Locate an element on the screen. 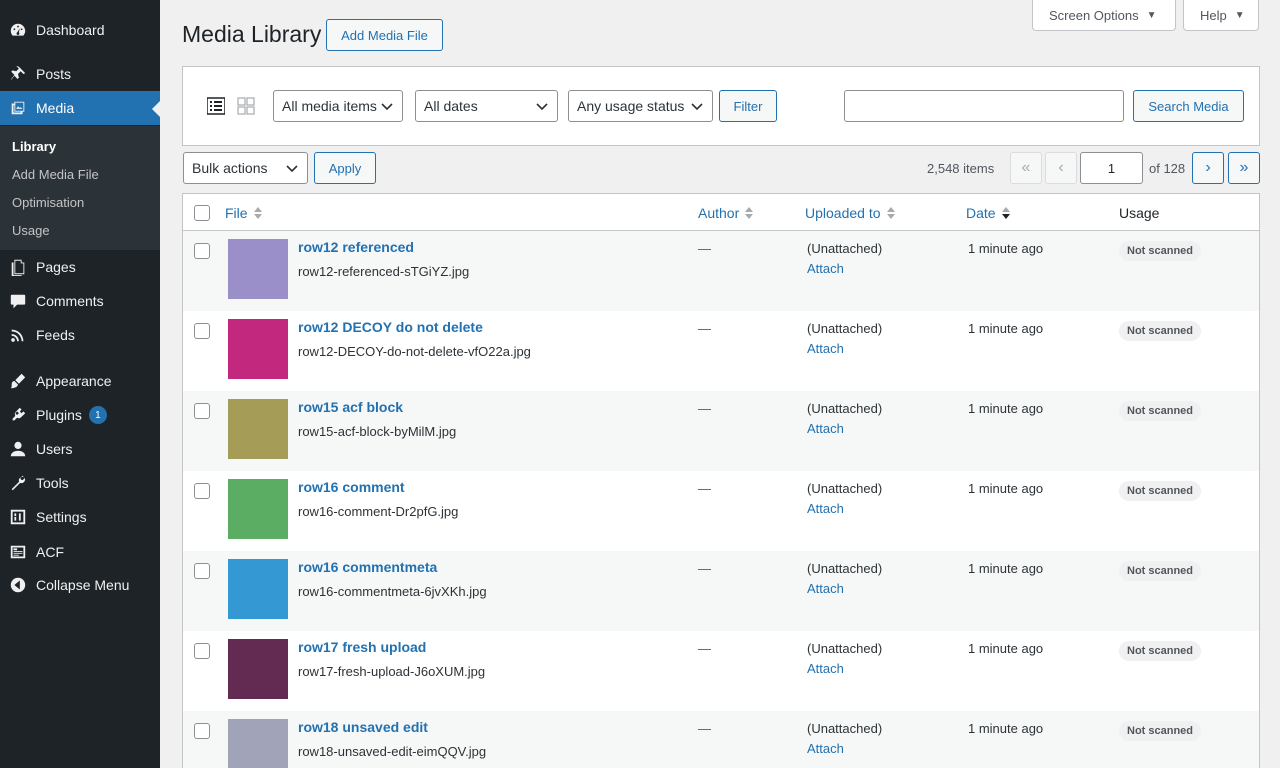  media-title-link: row15 acf block is located at coordinates (350, 407).